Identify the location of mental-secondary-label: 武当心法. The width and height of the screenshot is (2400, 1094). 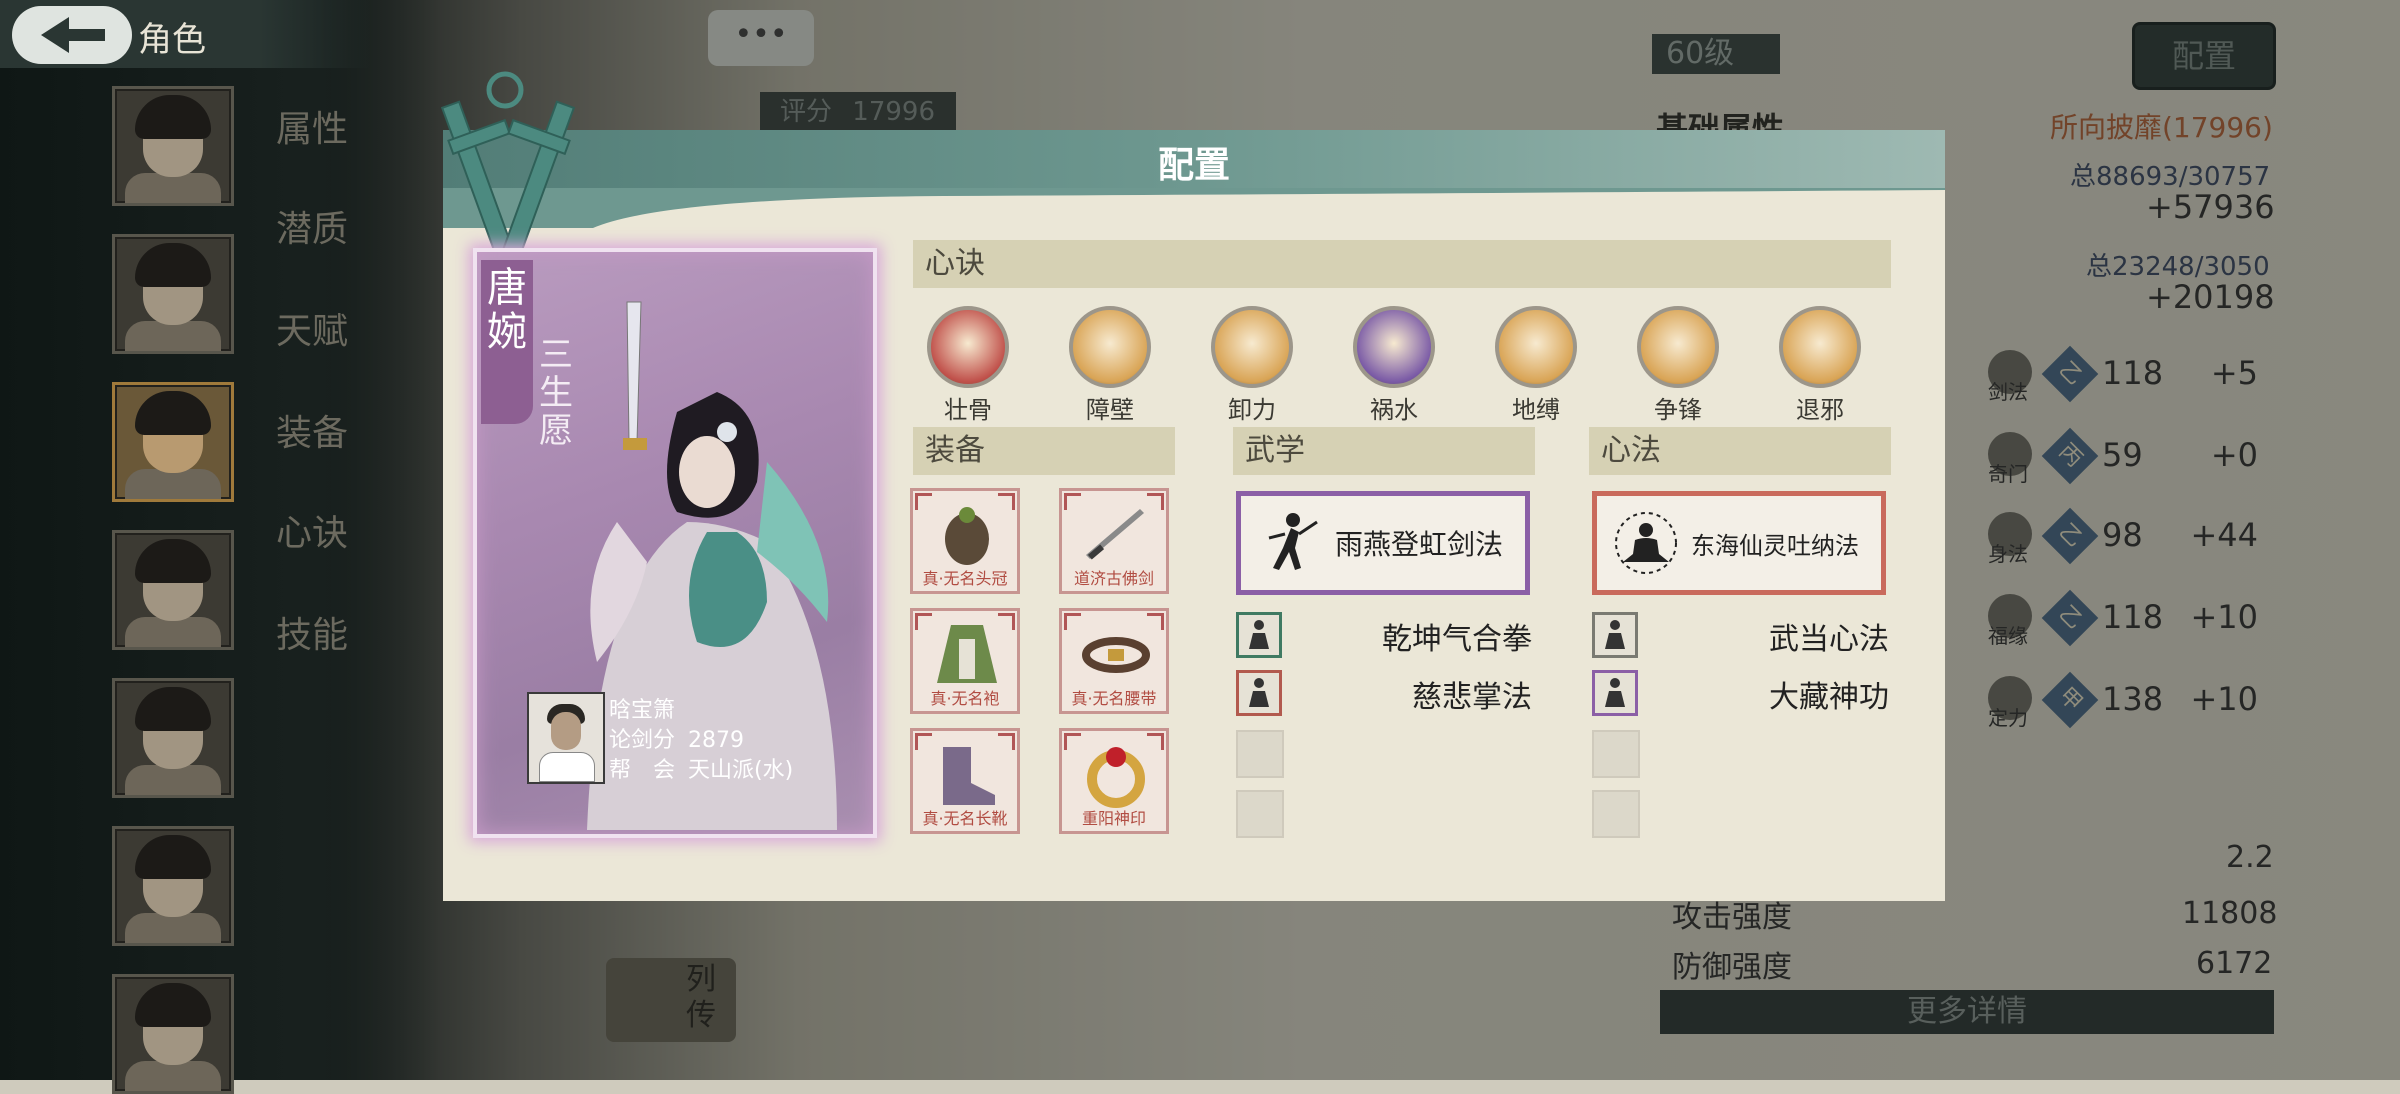
(1829, 636).